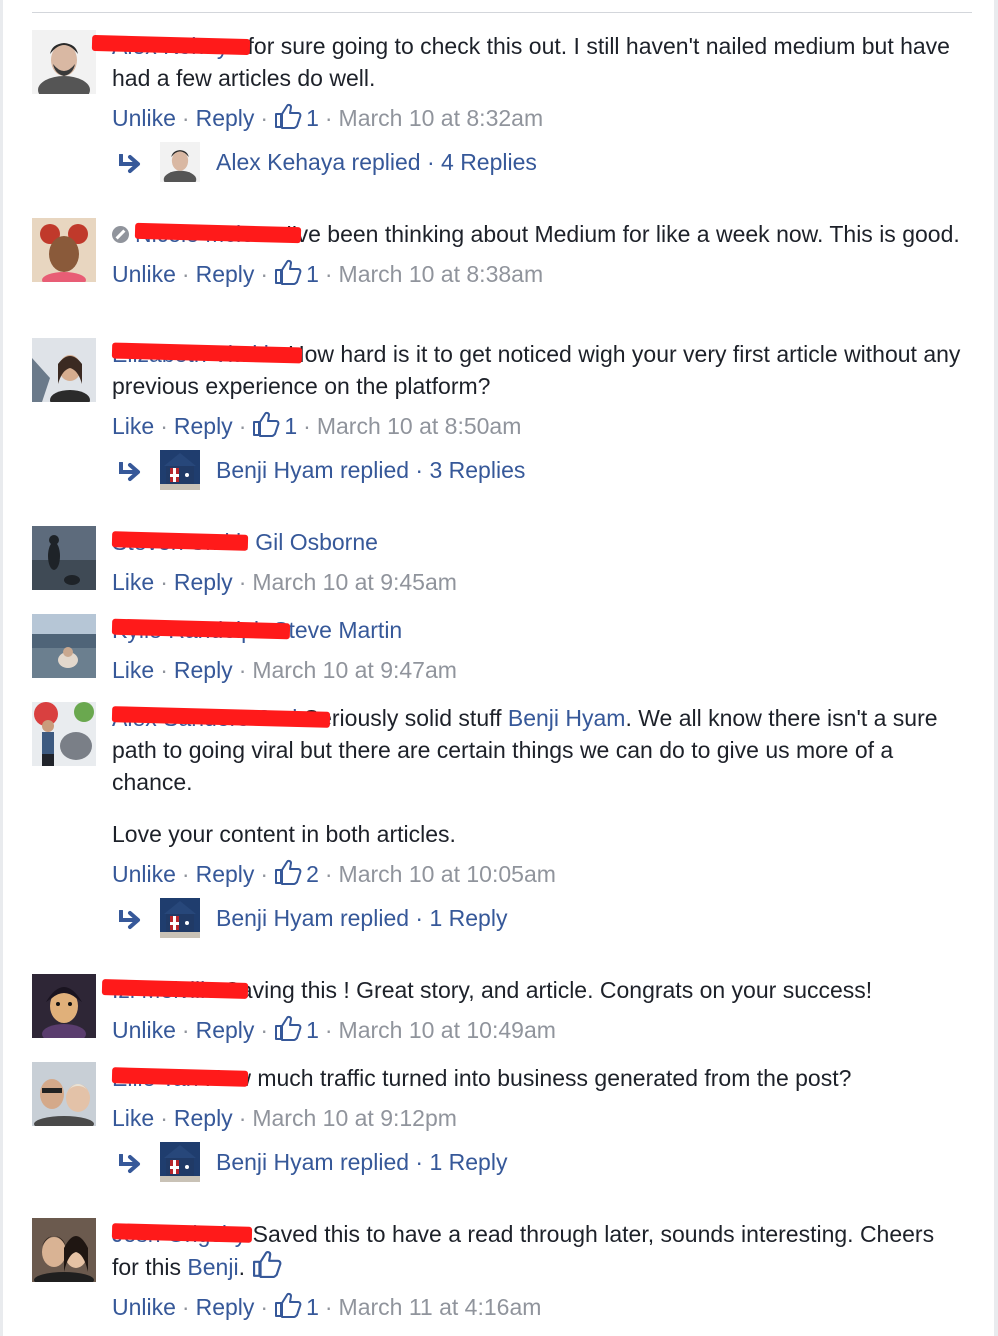 This screenshot has height=1336, width=998. What do you see at coordinates (171, 46) in the screenshot?
I see `author-name: Alex Kehaya` at bounding box center [171, 46].